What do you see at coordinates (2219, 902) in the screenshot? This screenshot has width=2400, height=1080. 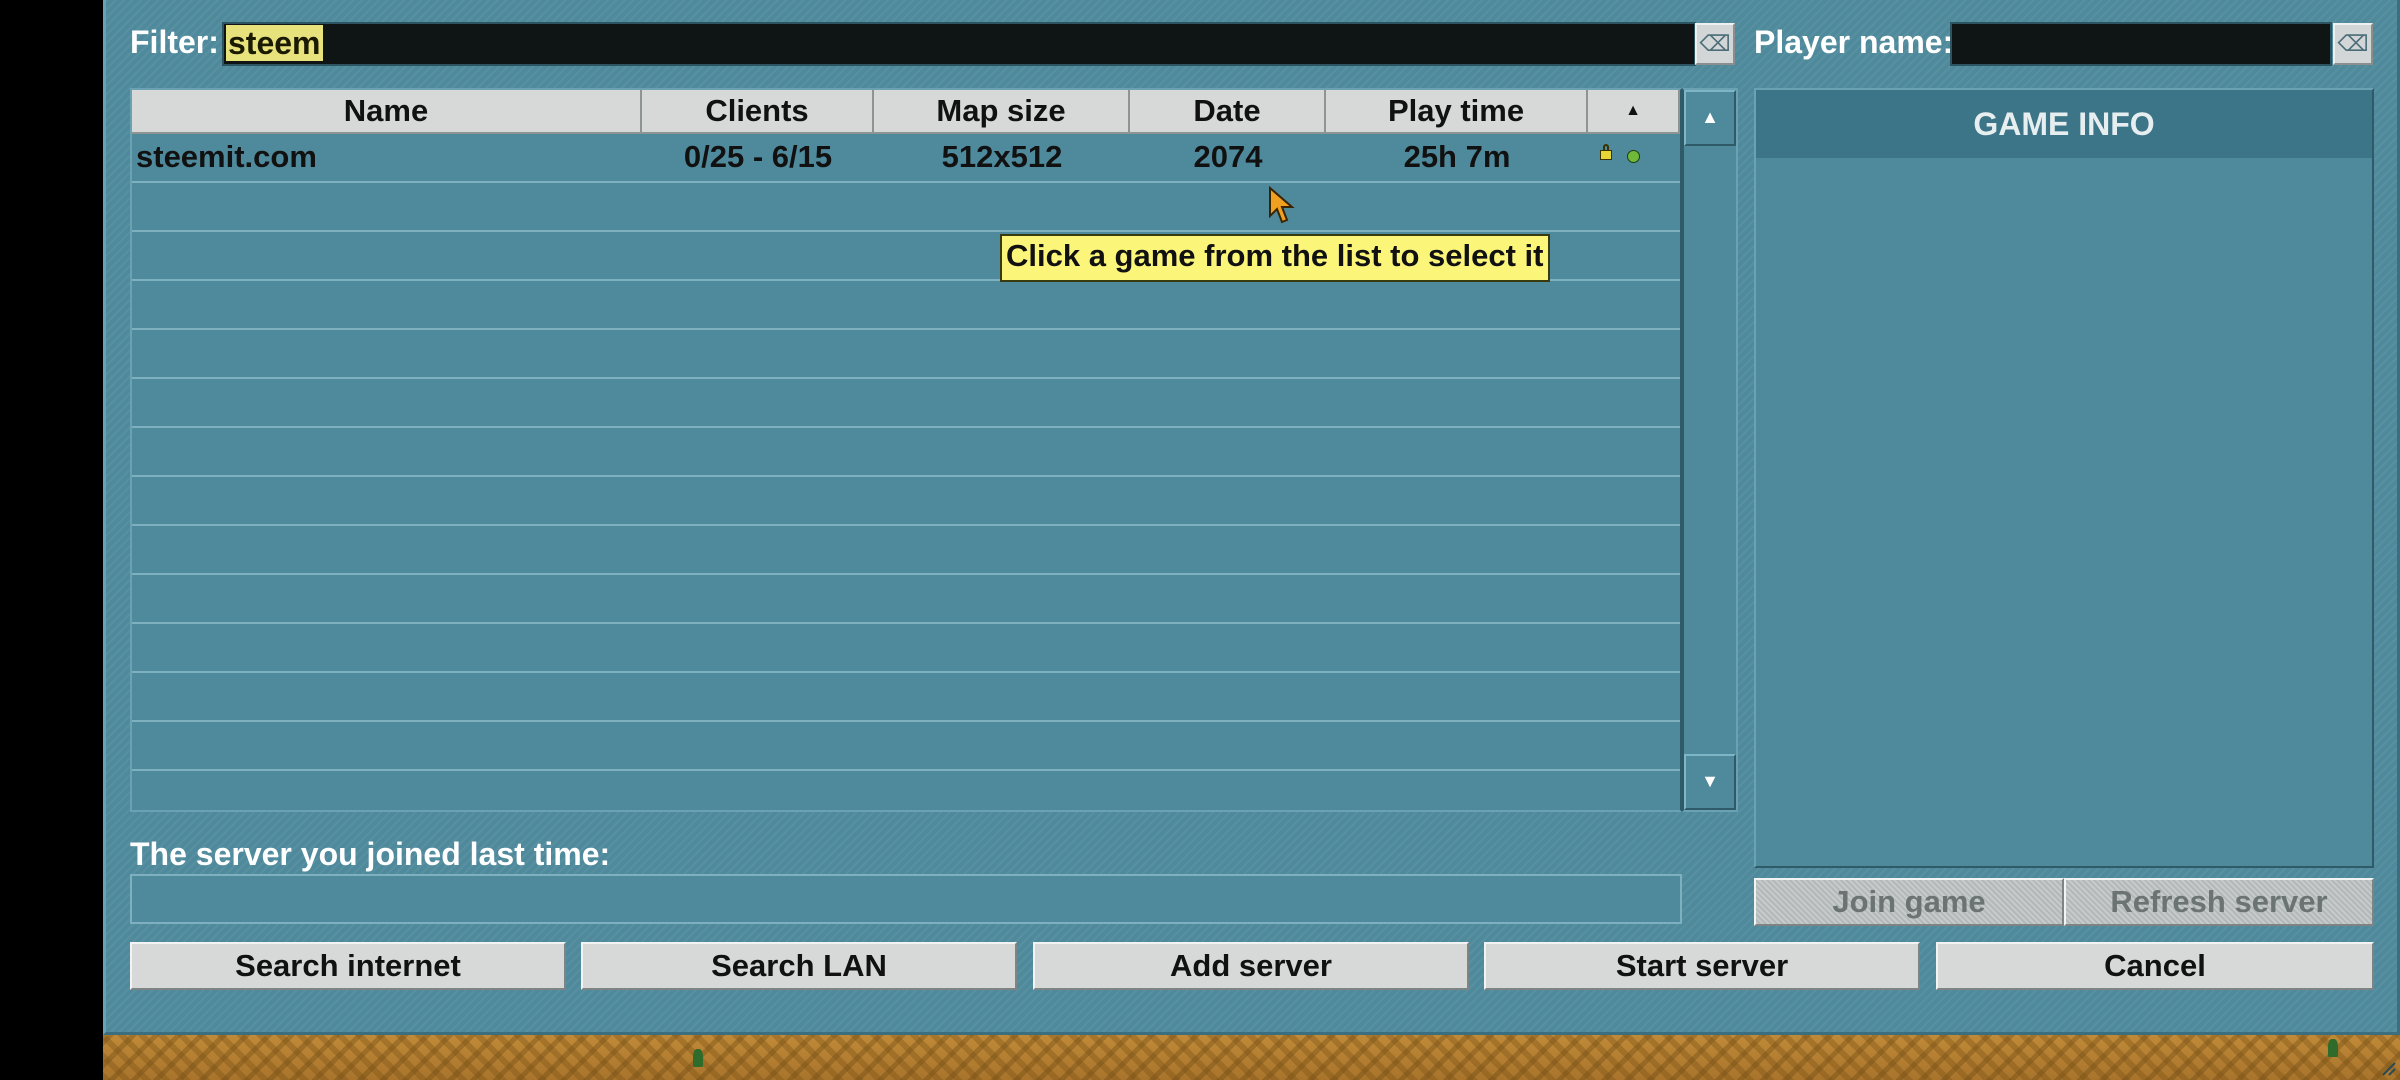 I see `refresh-server-button: Refresh server` at bounding box center [2219, 902].